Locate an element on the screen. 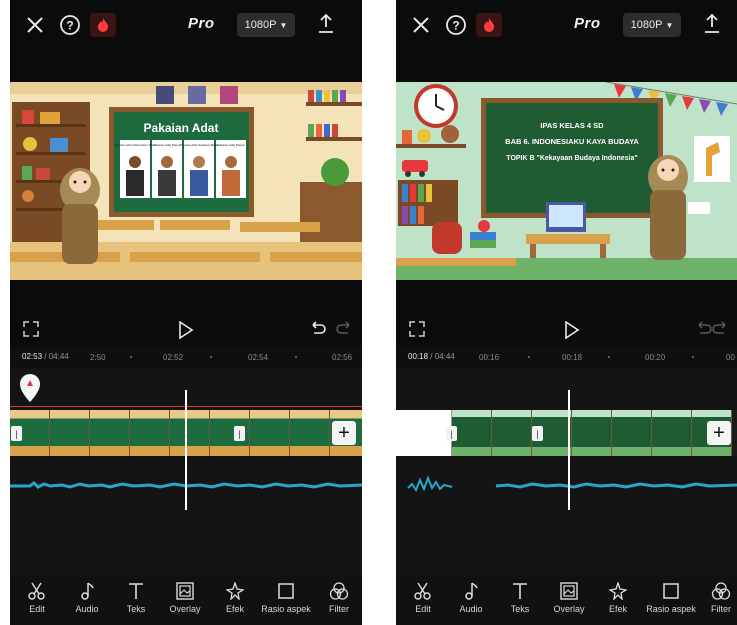  board-line-2: BAB 6. INDONESIAKU KAYA BUDAYA is located at coordinates (572, 141).